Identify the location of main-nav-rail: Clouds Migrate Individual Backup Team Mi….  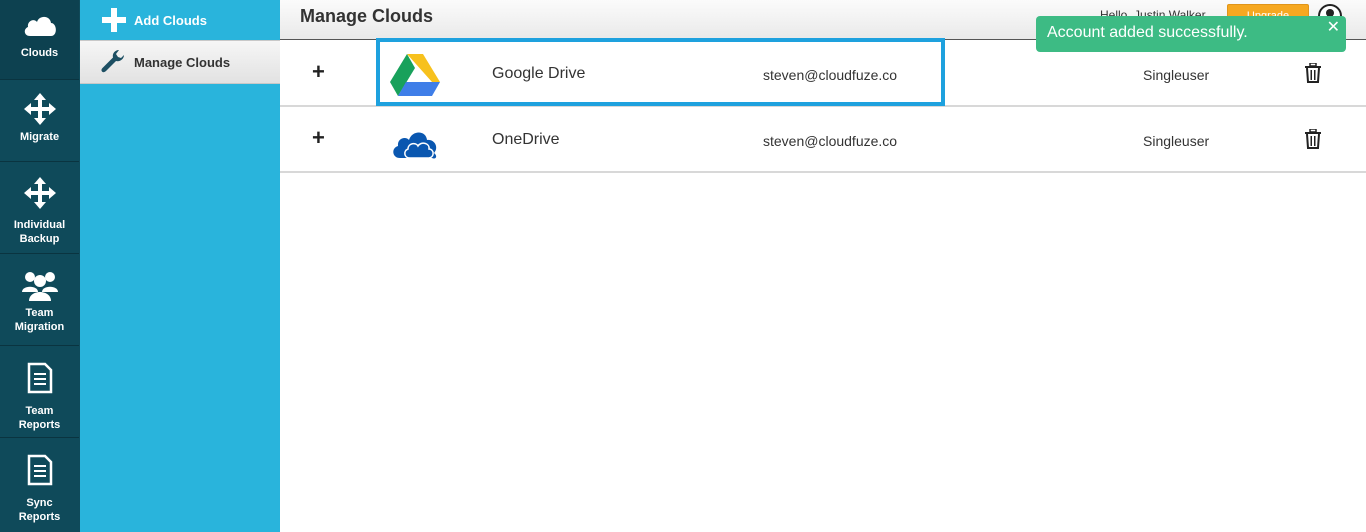
(40, 266).